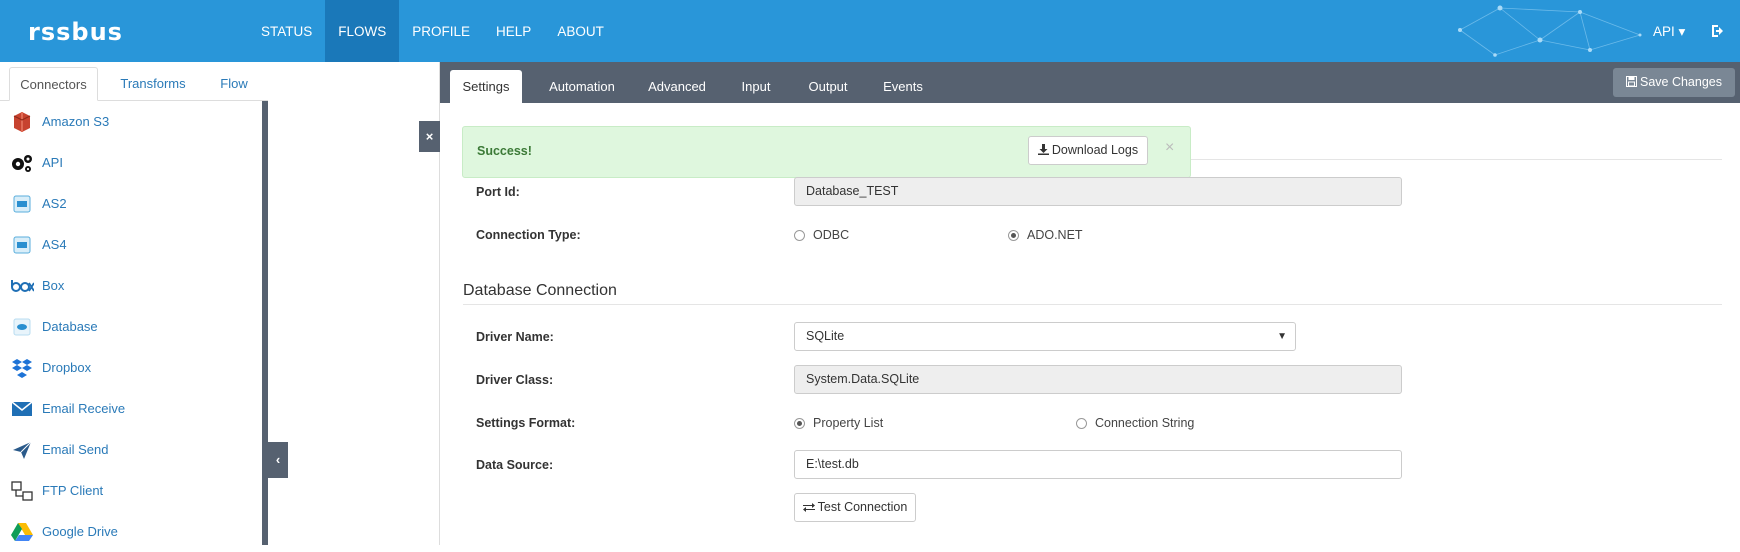 This screenshot has width=1740, height=552. I want to click on connector-dropbox: Dropbox, so click(131, 367).